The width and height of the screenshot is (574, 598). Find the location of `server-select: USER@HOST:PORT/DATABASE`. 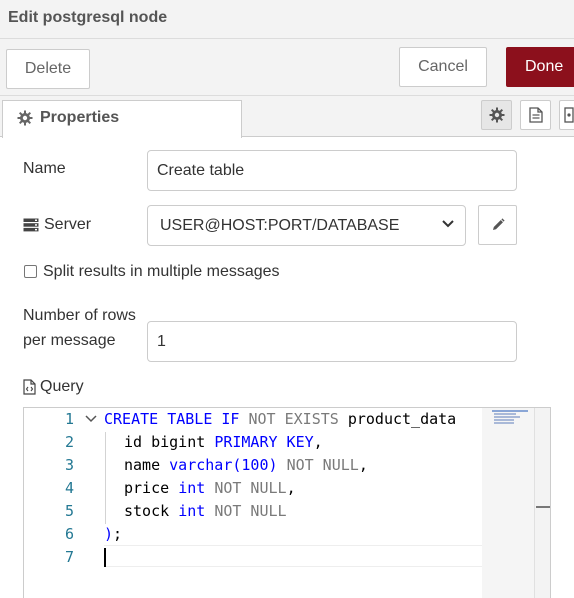

server-select: USER@HOST:PORT/DATABASE is located at coordinates (306, 225).